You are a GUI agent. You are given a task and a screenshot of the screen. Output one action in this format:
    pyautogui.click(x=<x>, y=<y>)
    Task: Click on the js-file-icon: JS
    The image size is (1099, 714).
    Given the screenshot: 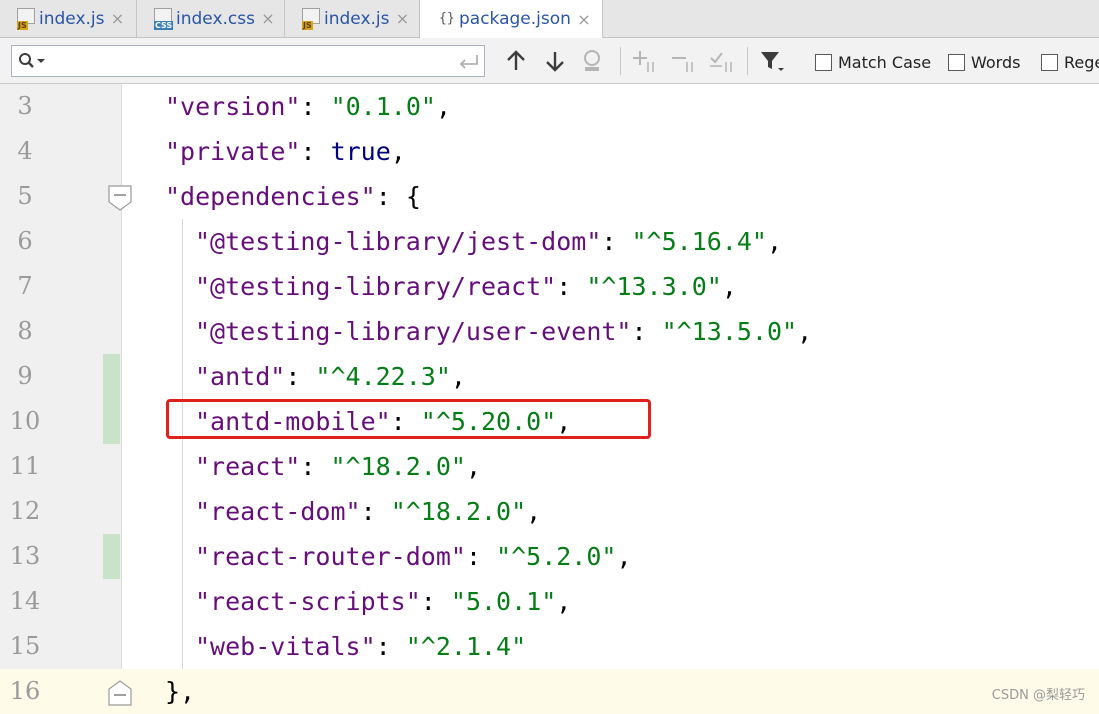 What is the action you would take?
    pyautogui.click(x=311, y=18)
    